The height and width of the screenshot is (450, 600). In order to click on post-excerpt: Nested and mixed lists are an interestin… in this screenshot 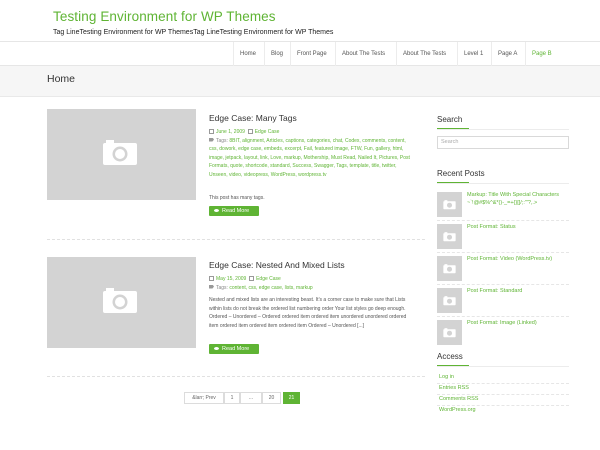, I will do `click(308, 313)`.